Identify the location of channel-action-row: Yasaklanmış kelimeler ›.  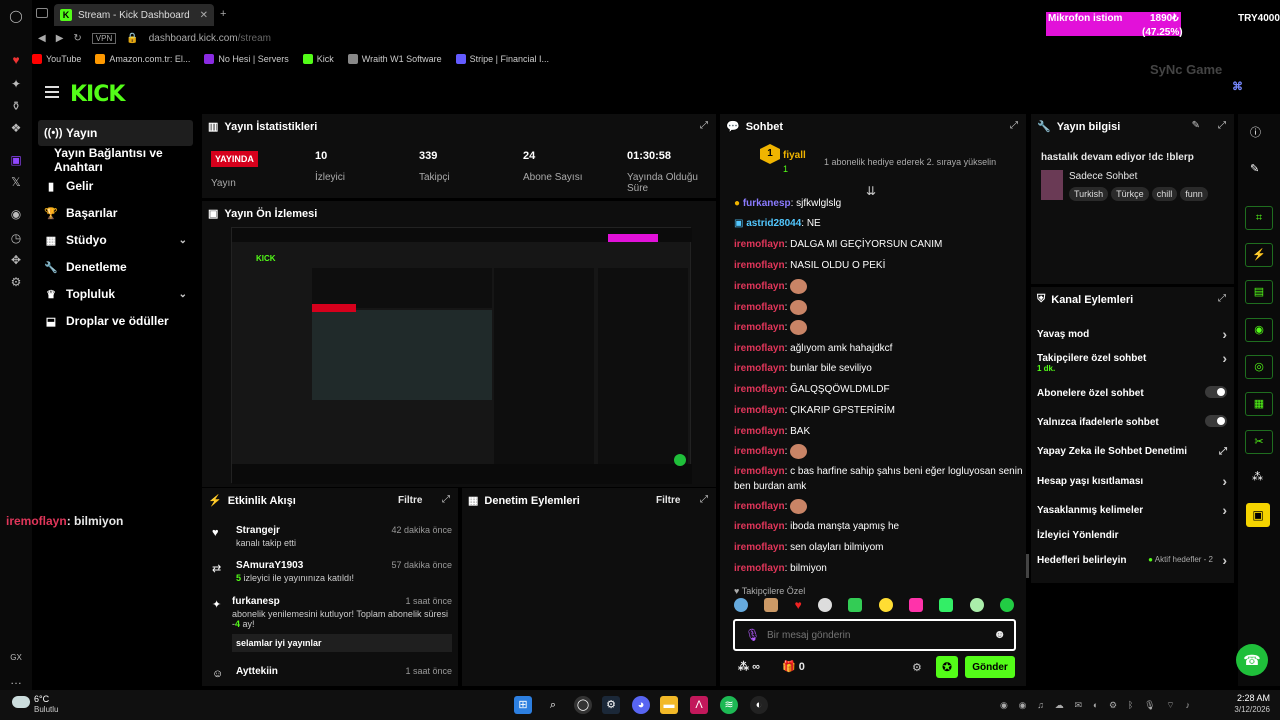
(1132, 510).